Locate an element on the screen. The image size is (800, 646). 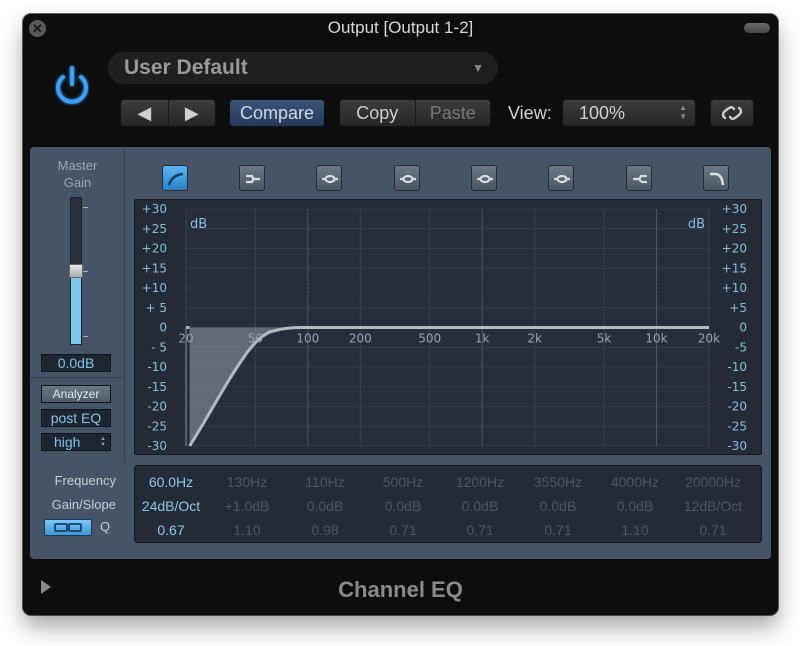
band-8-q-value: 0.71 is located at coordinates (713, 530).